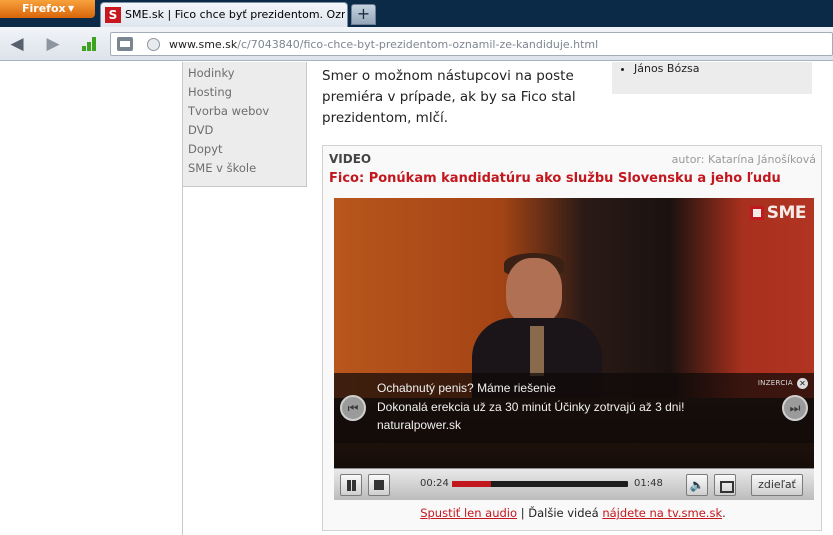  Describe the element at coordinates (434, 483) in the screenshot. I see `current-time: 00:24` at that location.